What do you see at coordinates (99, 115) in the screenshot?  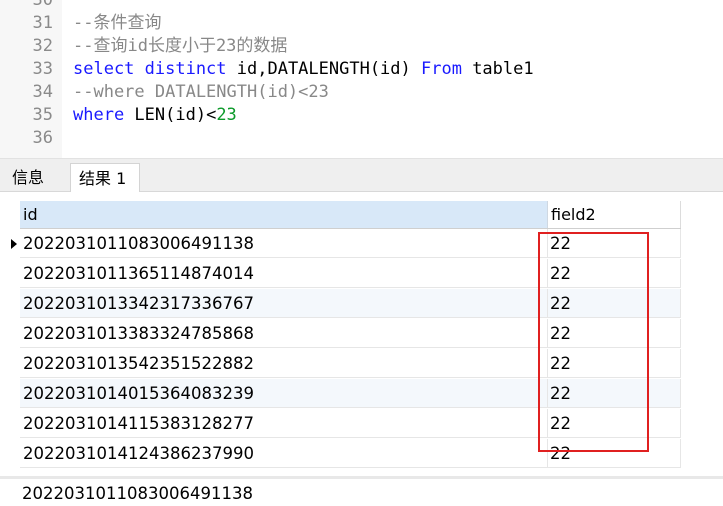 I see `keyword-where: where` at bounding box center [99, 115].